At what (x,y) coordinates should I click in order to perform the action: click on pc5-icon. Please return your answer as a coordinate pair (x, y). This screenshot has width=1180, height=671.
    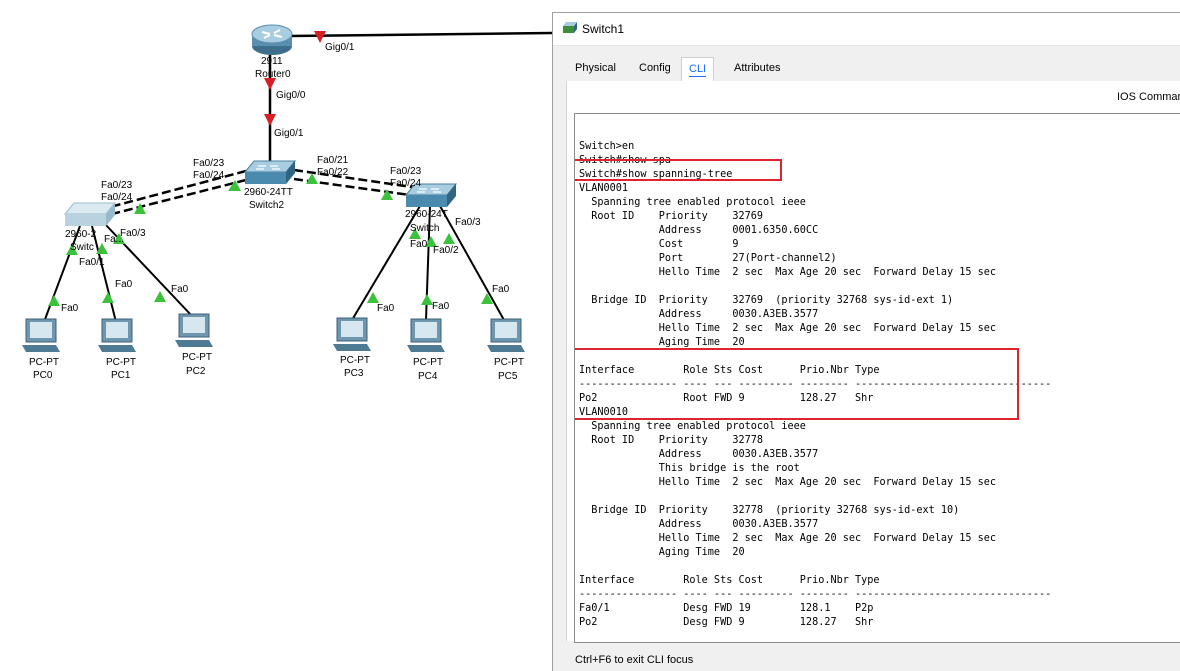
    Looking at the image, I should click on (506, 335).